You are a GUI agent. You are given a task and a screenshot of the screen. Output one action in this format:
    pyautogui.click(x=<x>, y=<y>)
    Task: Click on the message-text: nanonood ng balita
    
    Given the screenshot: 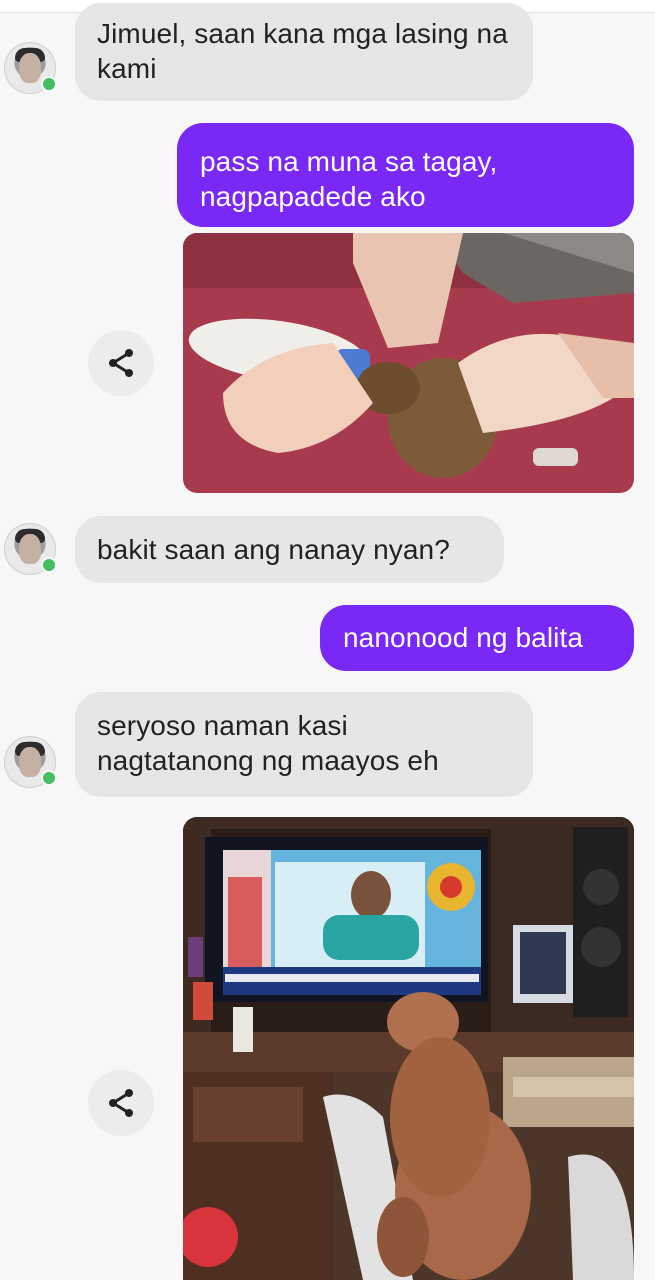 What is the action you would take?
    pyautogui.click(x=463, y=637)
    